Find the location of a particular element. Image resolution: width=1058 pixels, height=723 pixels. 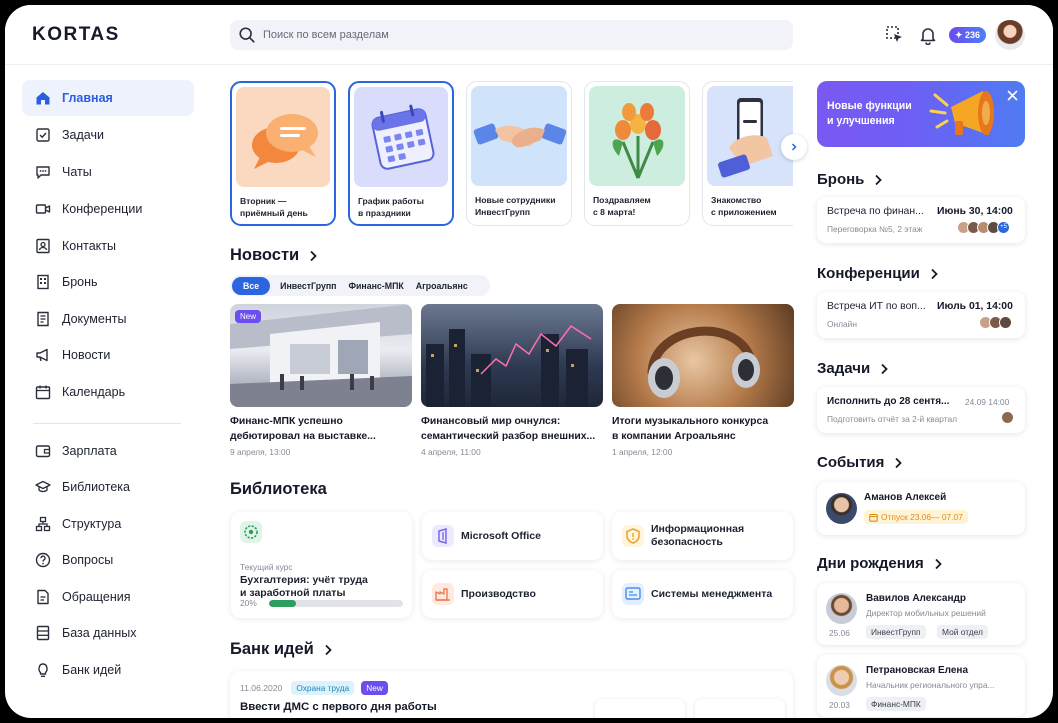

close-icon is located at coordinates (1012, 95).